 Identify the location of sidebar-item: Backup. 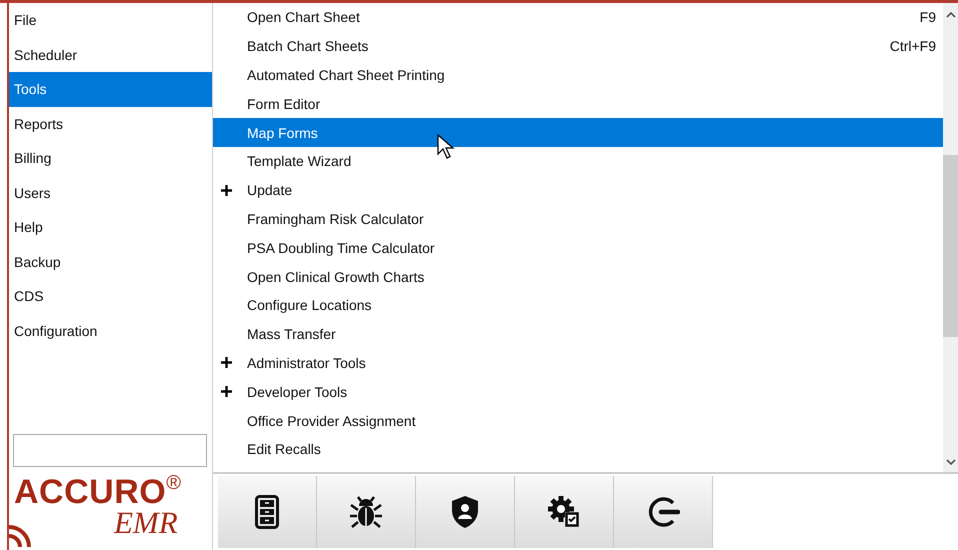
(110, 261).